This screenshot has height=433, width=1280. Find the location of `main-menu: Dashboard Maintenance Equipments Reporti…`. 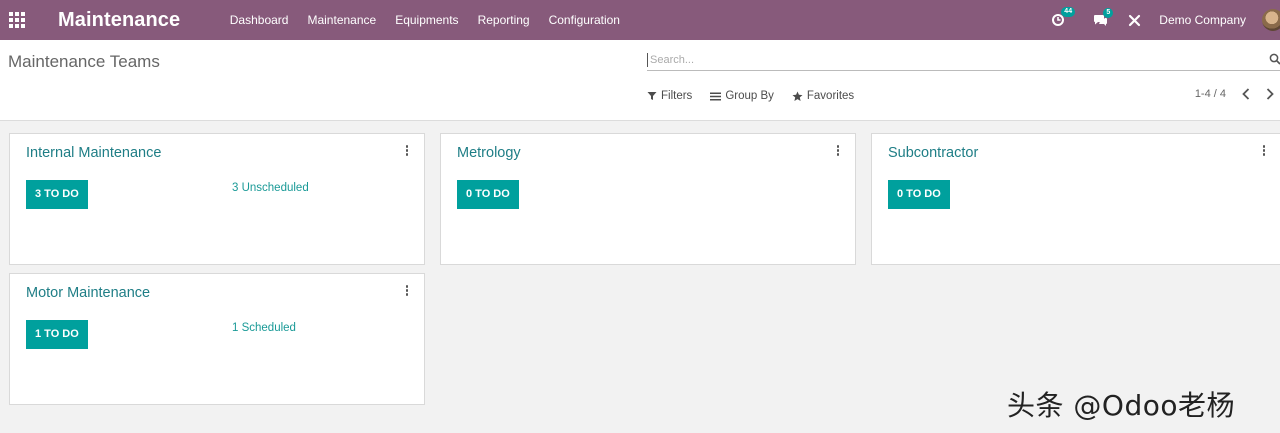

main-menu: Dashboard Maintenance Equipments Reporti… is located at coordinates (424, 20).